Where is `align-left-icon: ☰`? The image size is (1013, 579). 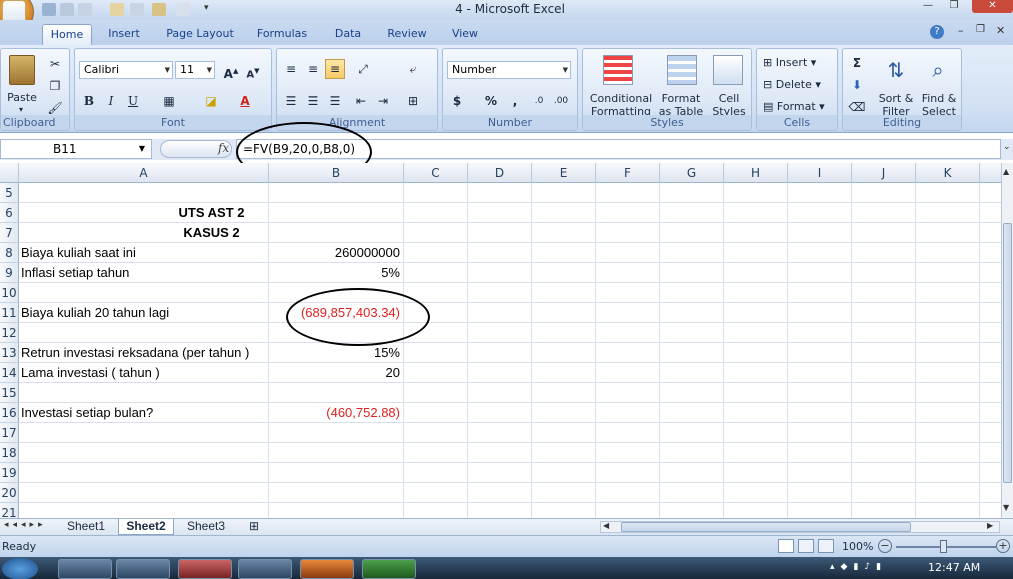 align-left-icon: ☰ is located at coordinates (291, 101).